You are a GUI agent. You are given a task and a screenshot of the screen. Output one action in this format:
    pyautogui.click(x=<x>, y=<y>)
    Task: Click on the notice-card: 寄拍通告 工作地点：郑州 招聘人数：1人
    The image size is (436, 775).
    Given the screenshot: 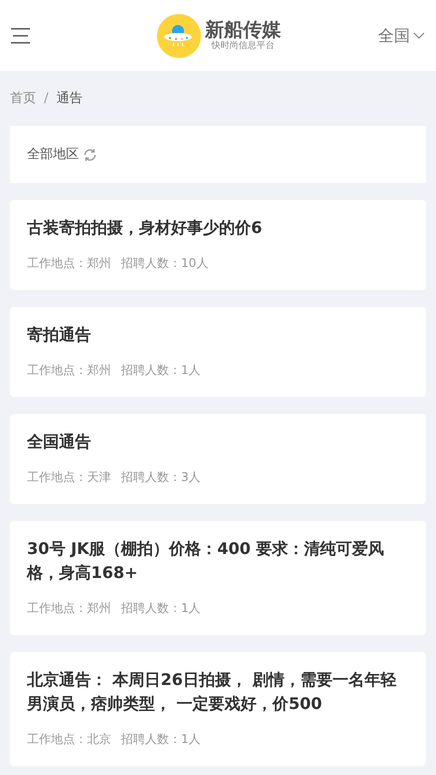 What is the action you would take?
    pyautogui.click(x=218, y=352)
    